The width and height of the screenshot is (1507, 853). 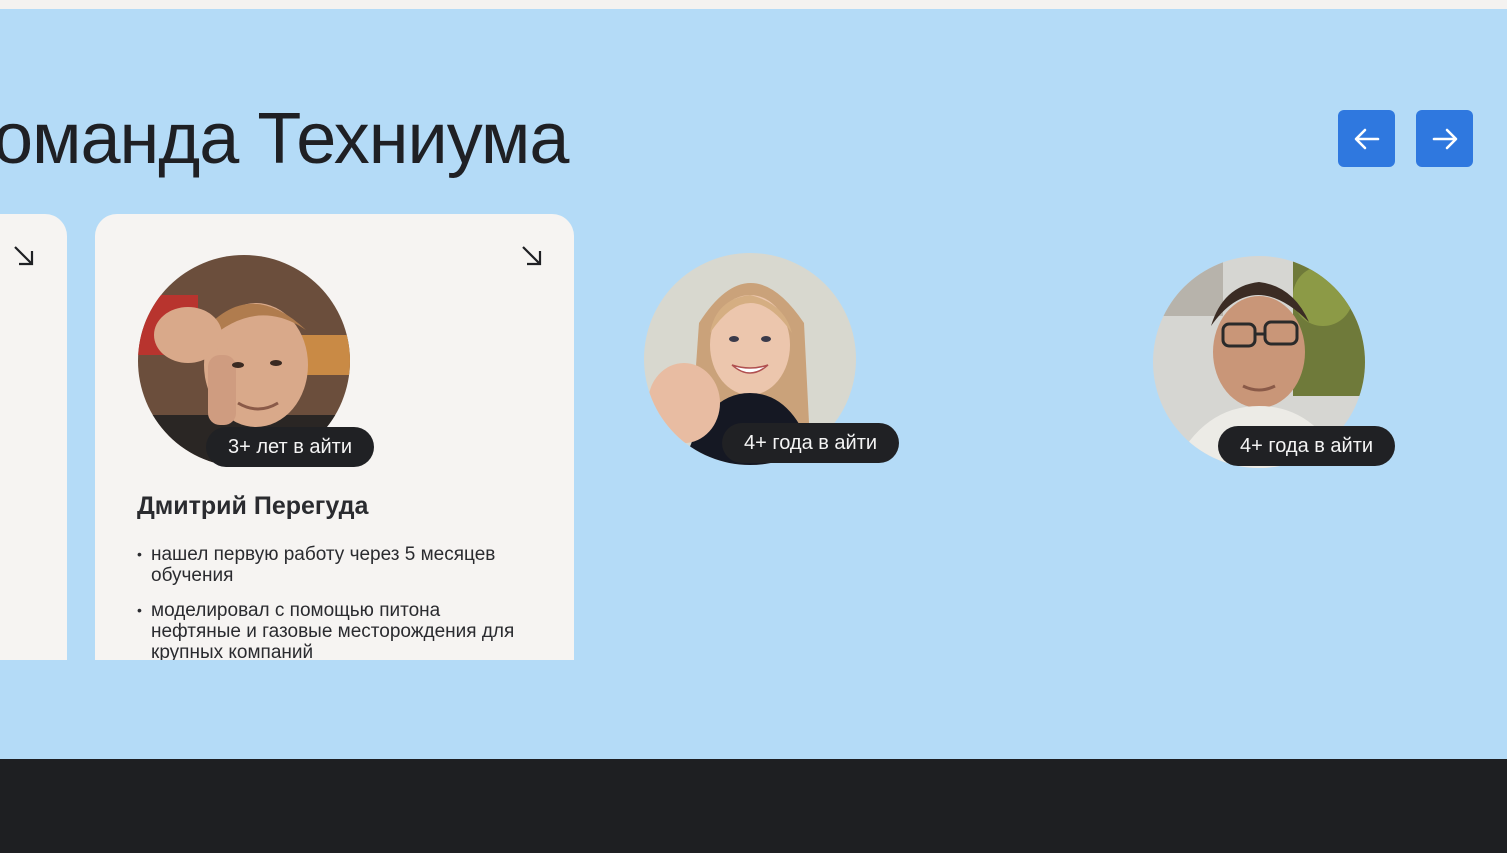 I want to click on arrow-left-icon, so click(x=1367, y=139).